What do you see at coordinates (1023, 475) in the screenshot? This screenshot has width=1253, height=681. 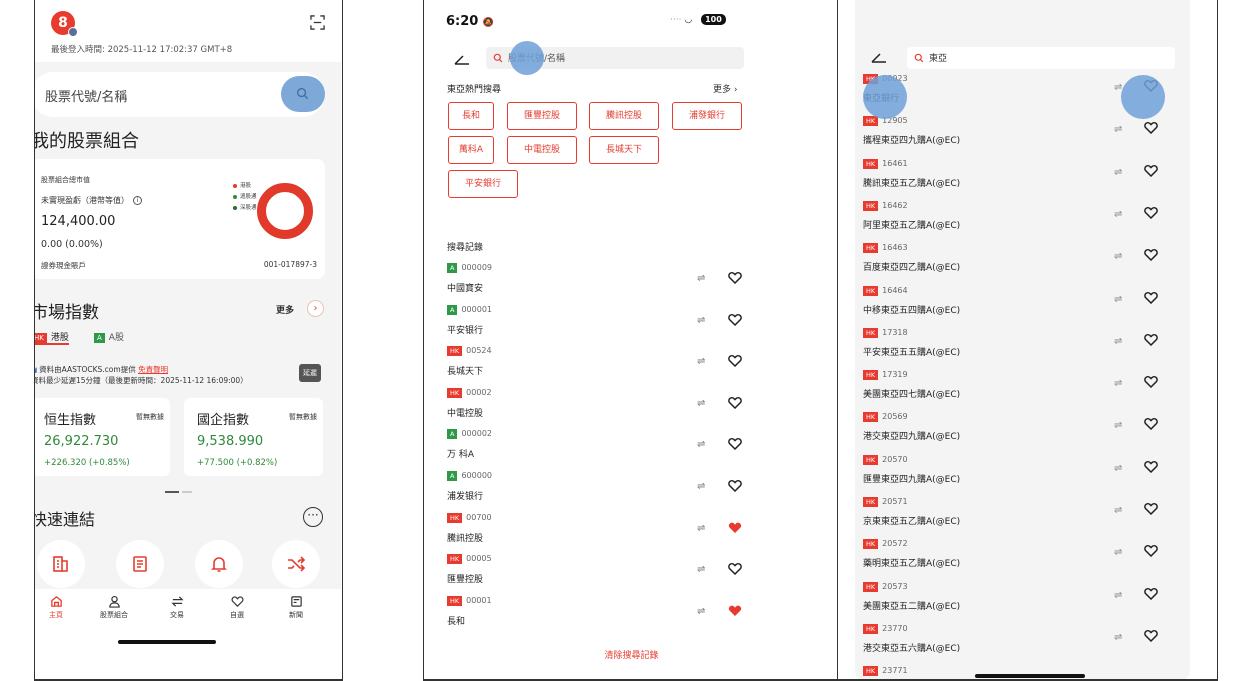 I see `result-row: HK 20570 匯豐東亞四九購A(@EC) ⇌` at bounding box center [1023, 475].